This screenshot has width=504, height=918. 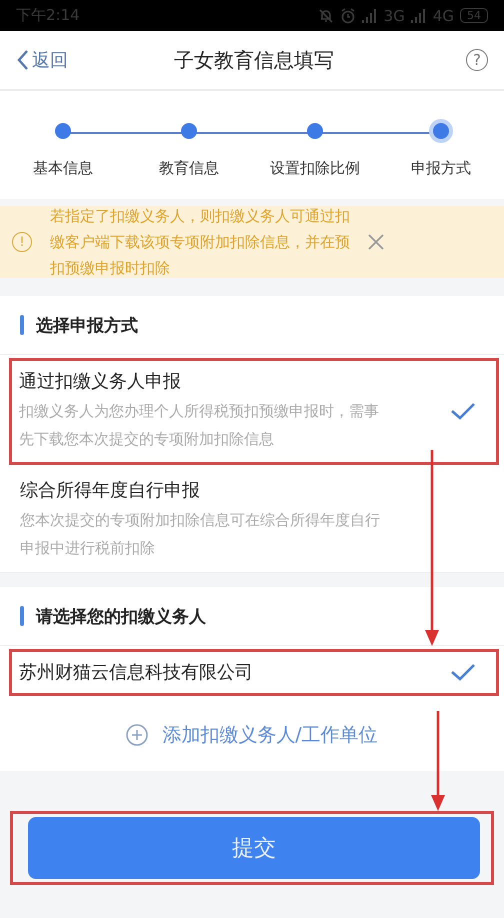 I want to click on close-button, so click(x=376, y=242).